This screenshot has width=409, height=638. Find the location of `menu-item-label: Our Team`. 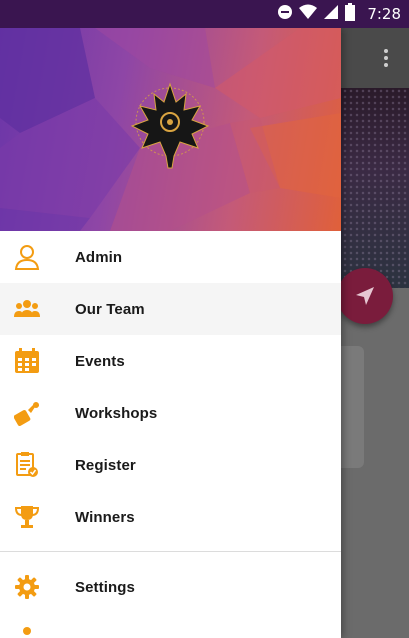

menu-item-label: Our Team is located at coordinates (110, 309).